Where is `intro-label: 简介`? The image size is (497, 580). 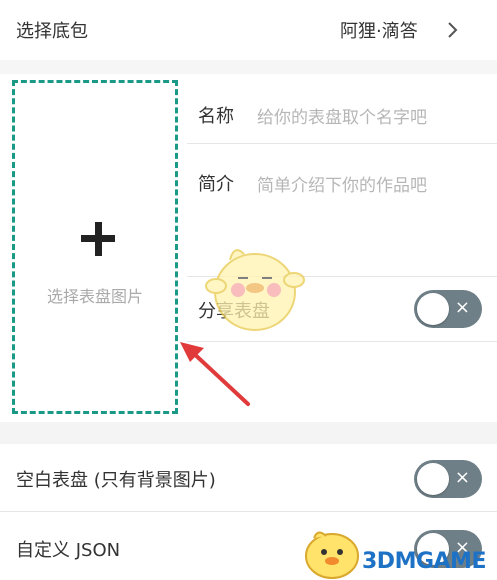
intro-label: 简介 is located at coordinates (216, 184).